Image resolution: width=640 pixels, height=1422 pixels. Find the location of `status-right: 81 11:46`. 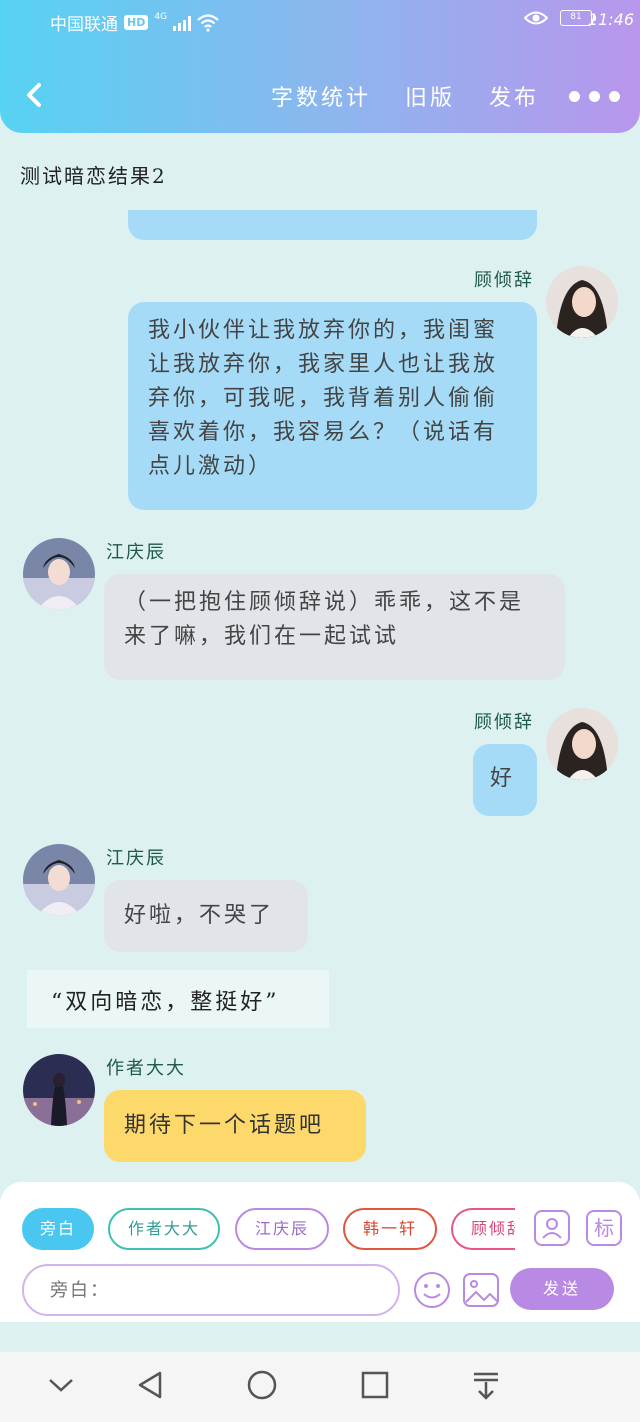

status-right: 81 11:46 is located at coordinates (579, 19).